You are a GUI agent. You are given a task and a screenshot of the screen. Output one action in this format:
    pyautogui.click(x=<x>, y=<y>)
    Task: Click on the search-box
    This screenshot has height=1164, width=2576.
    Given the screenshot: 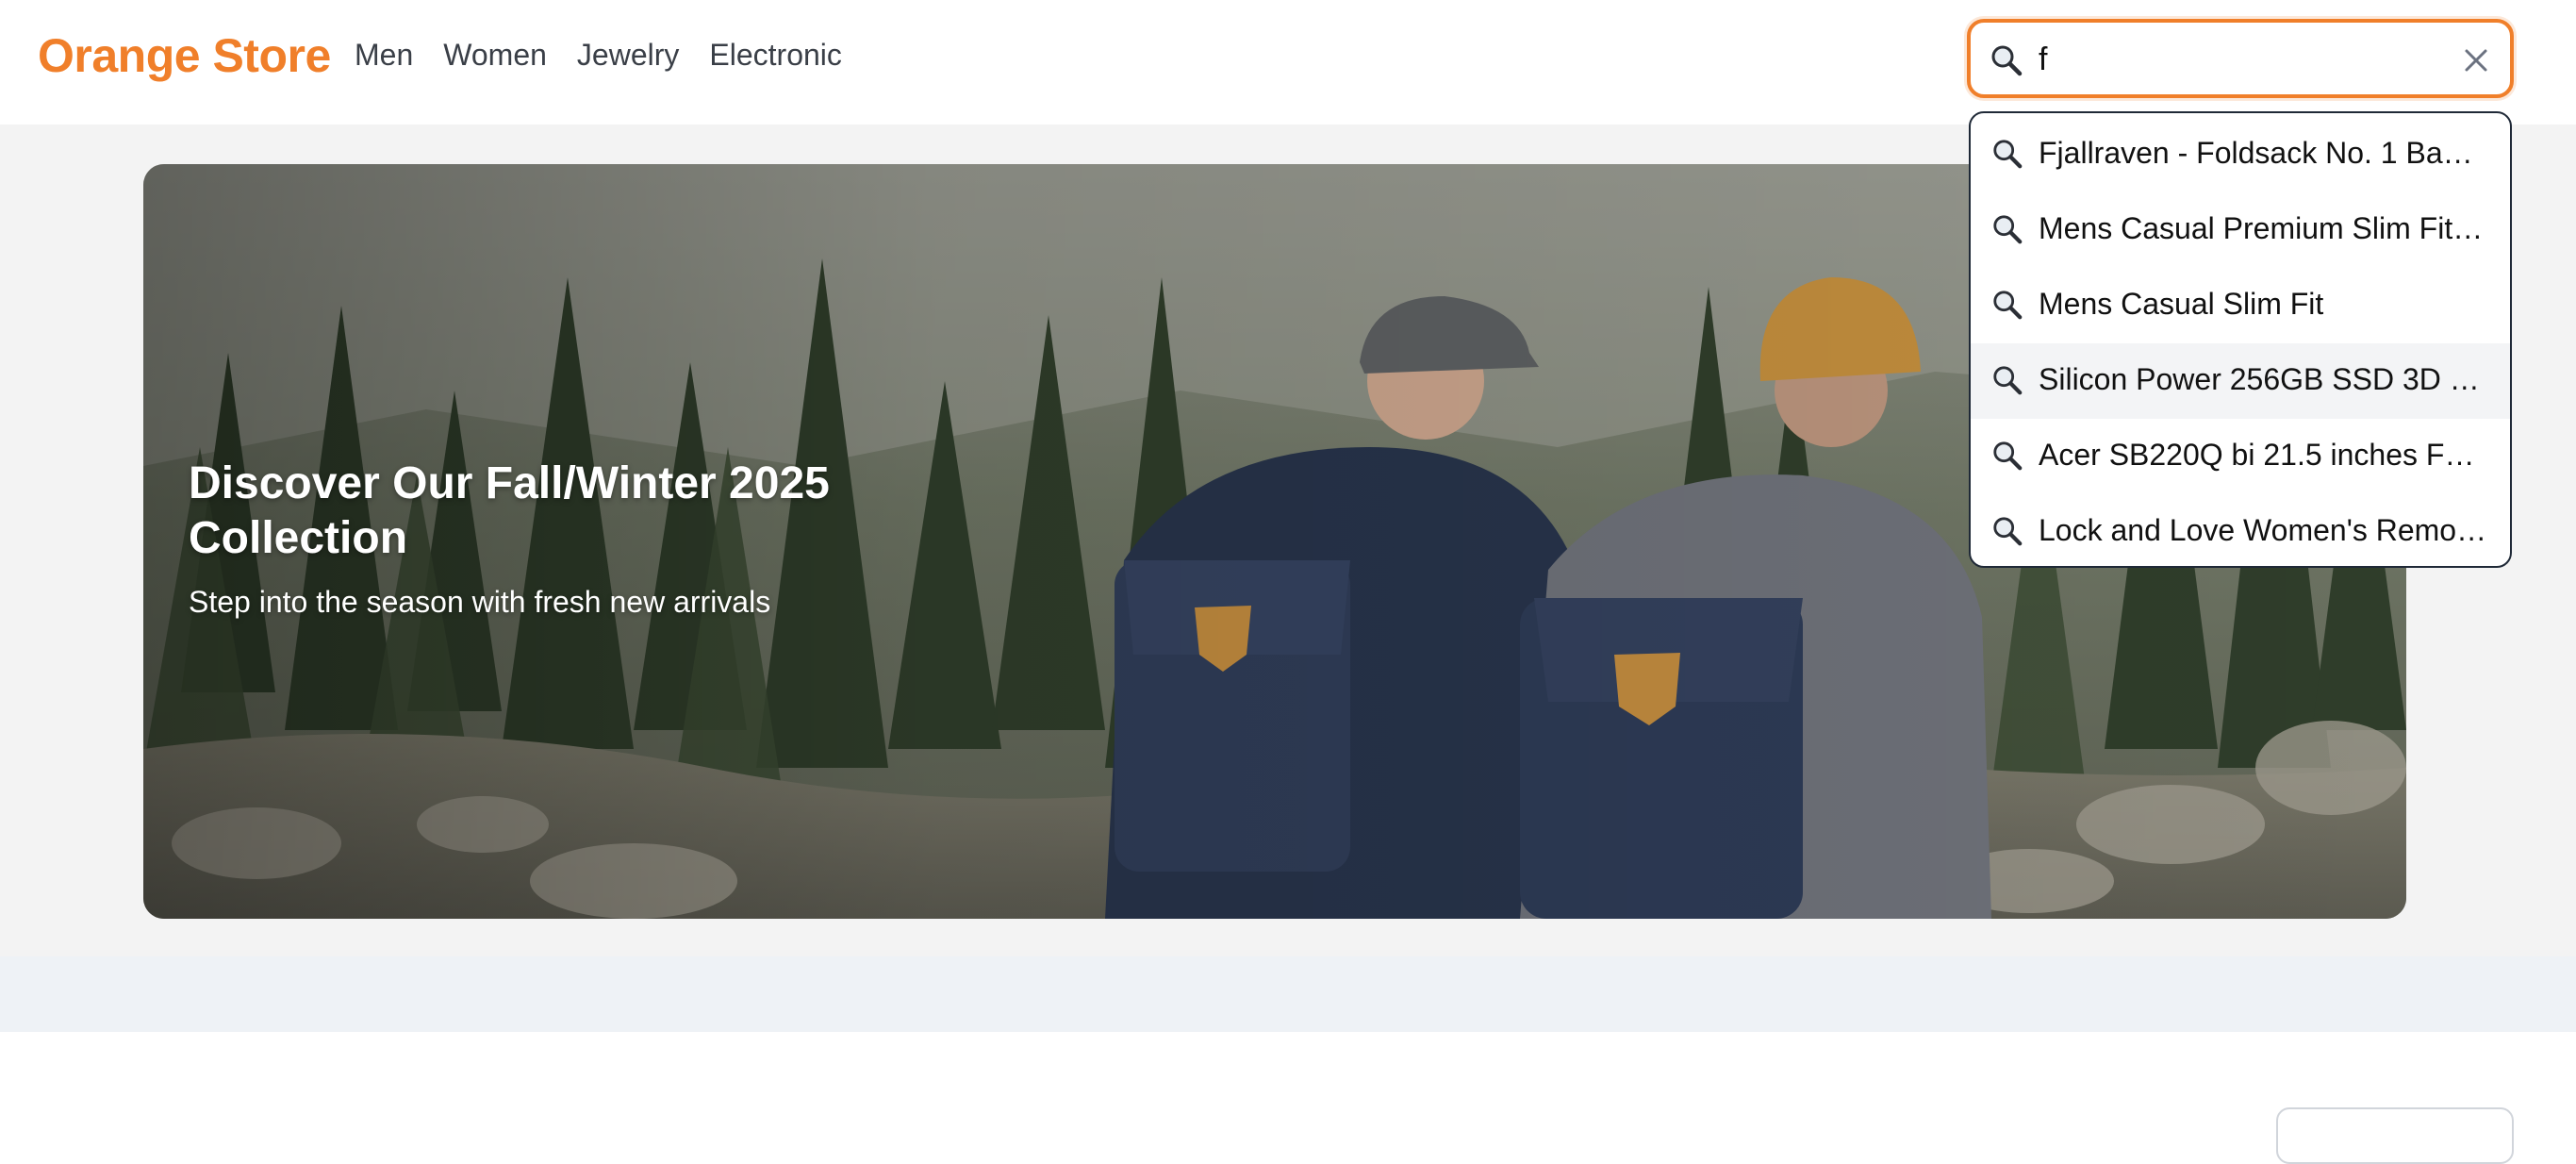 What is the action you would take?
    pyautogui.click(x=2240, y=58)
    